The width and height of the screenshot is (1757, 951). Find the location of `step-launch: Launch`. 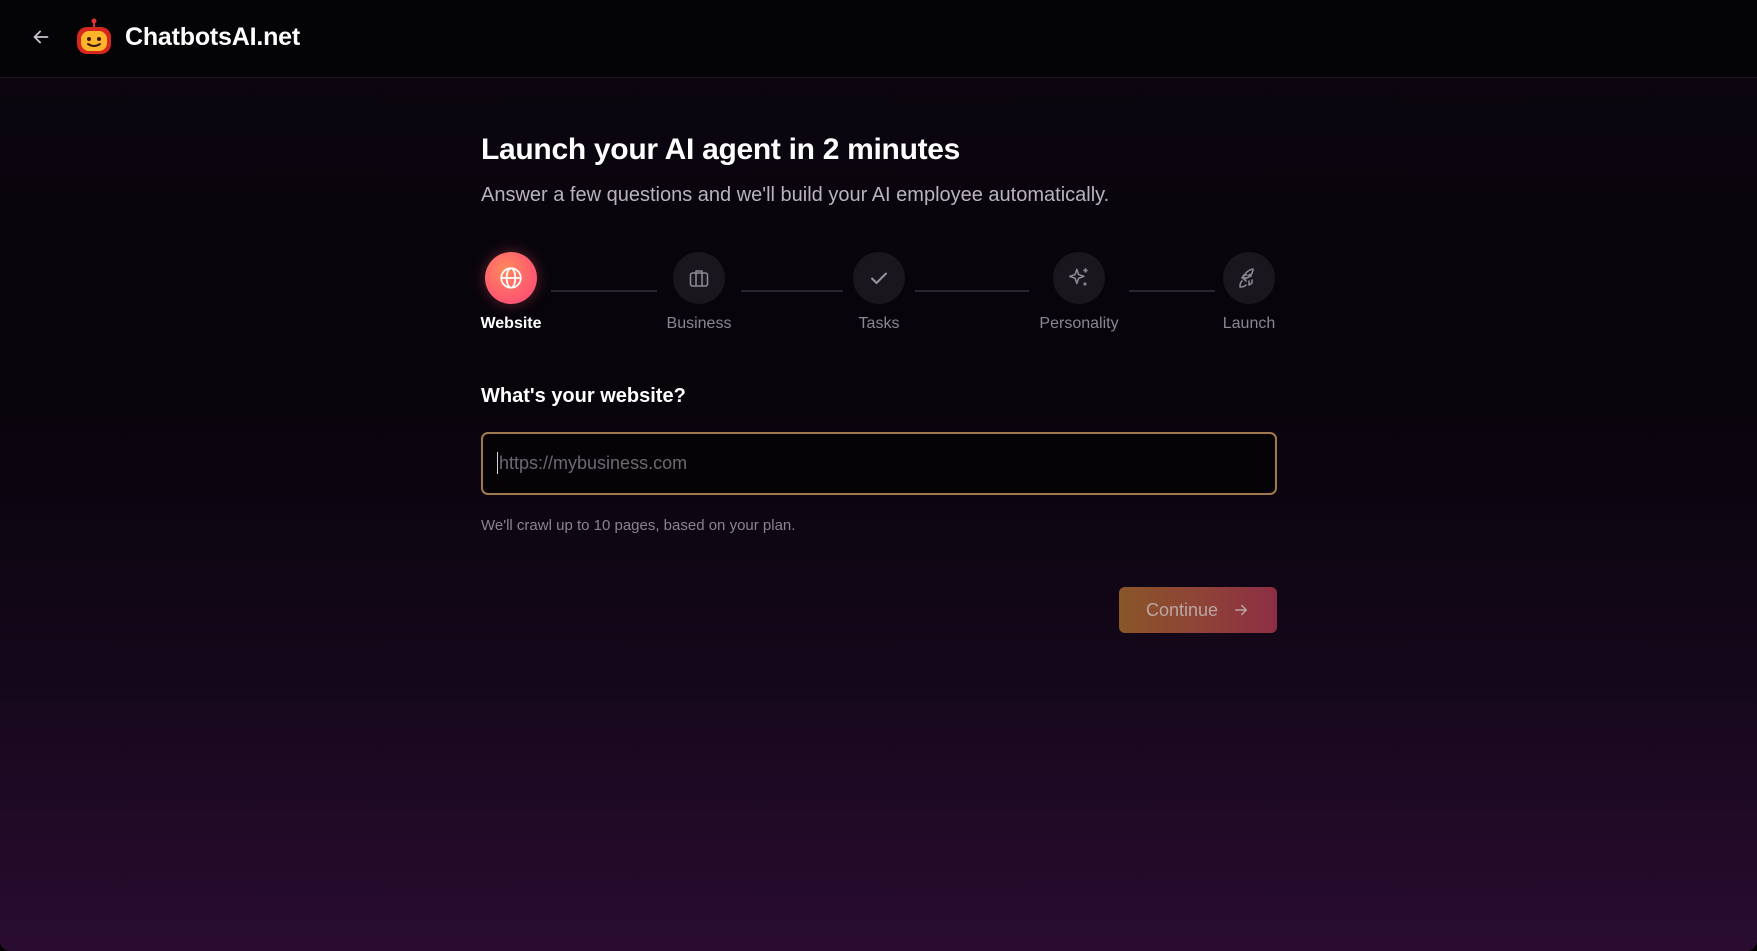

step-launch: Launch is located at coordinates (1249, 292).